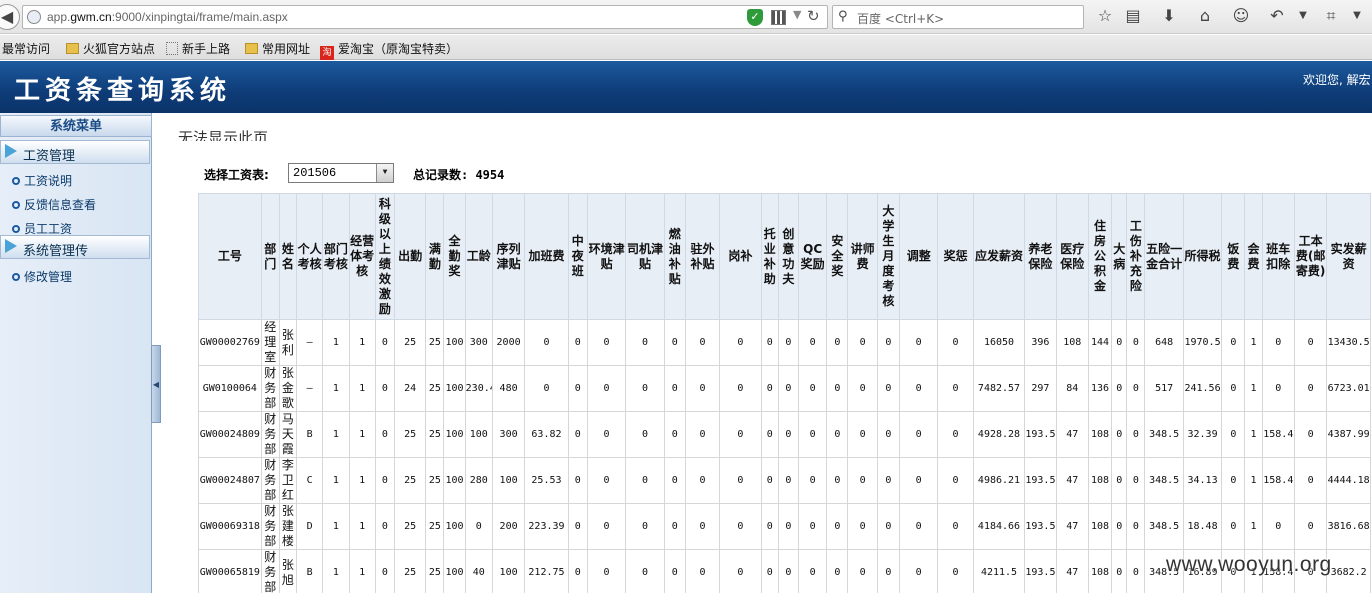  Describe the element at coordinates (1303, 16) in the screenshot. I see `menu-dropdown-icon: ▼` at that location.